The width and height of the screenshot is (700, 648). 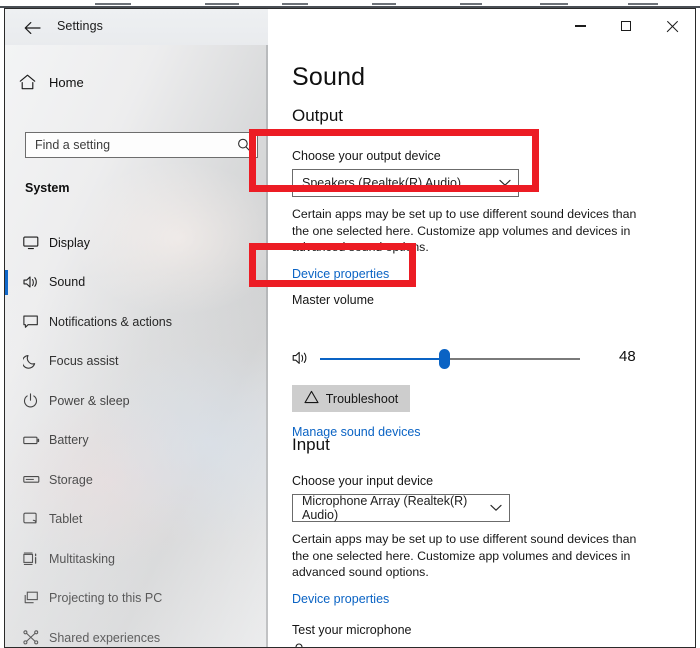 What do you see at coordinates (27, 479) in the screenshot?
I see `storage-icon` at bounding box center [27, 479].